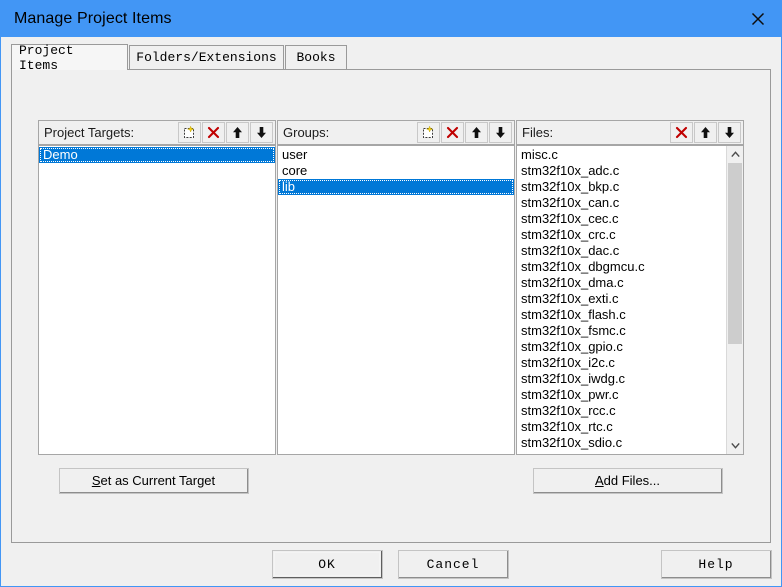 The image size is (782, 587). I want to click on tab-label: Project Items, so click(46, 57).